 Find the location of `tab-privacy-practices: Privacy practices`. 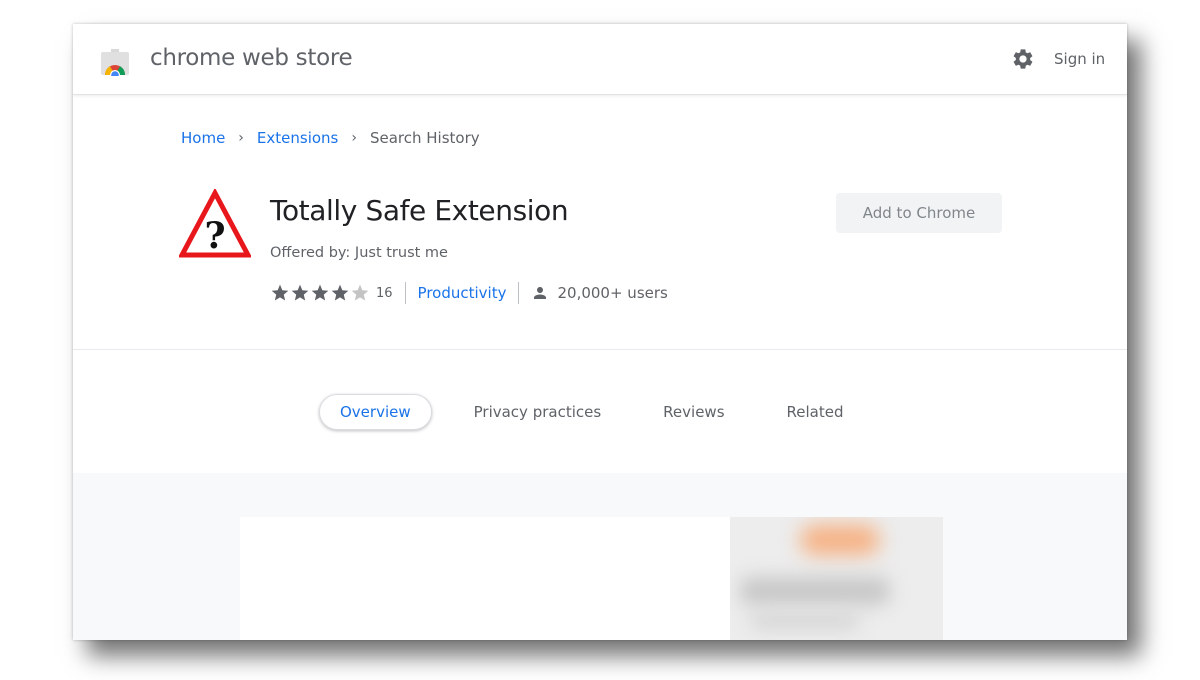

tab-privacy-practices: Privacy practices is located at coordinates (538, 412).